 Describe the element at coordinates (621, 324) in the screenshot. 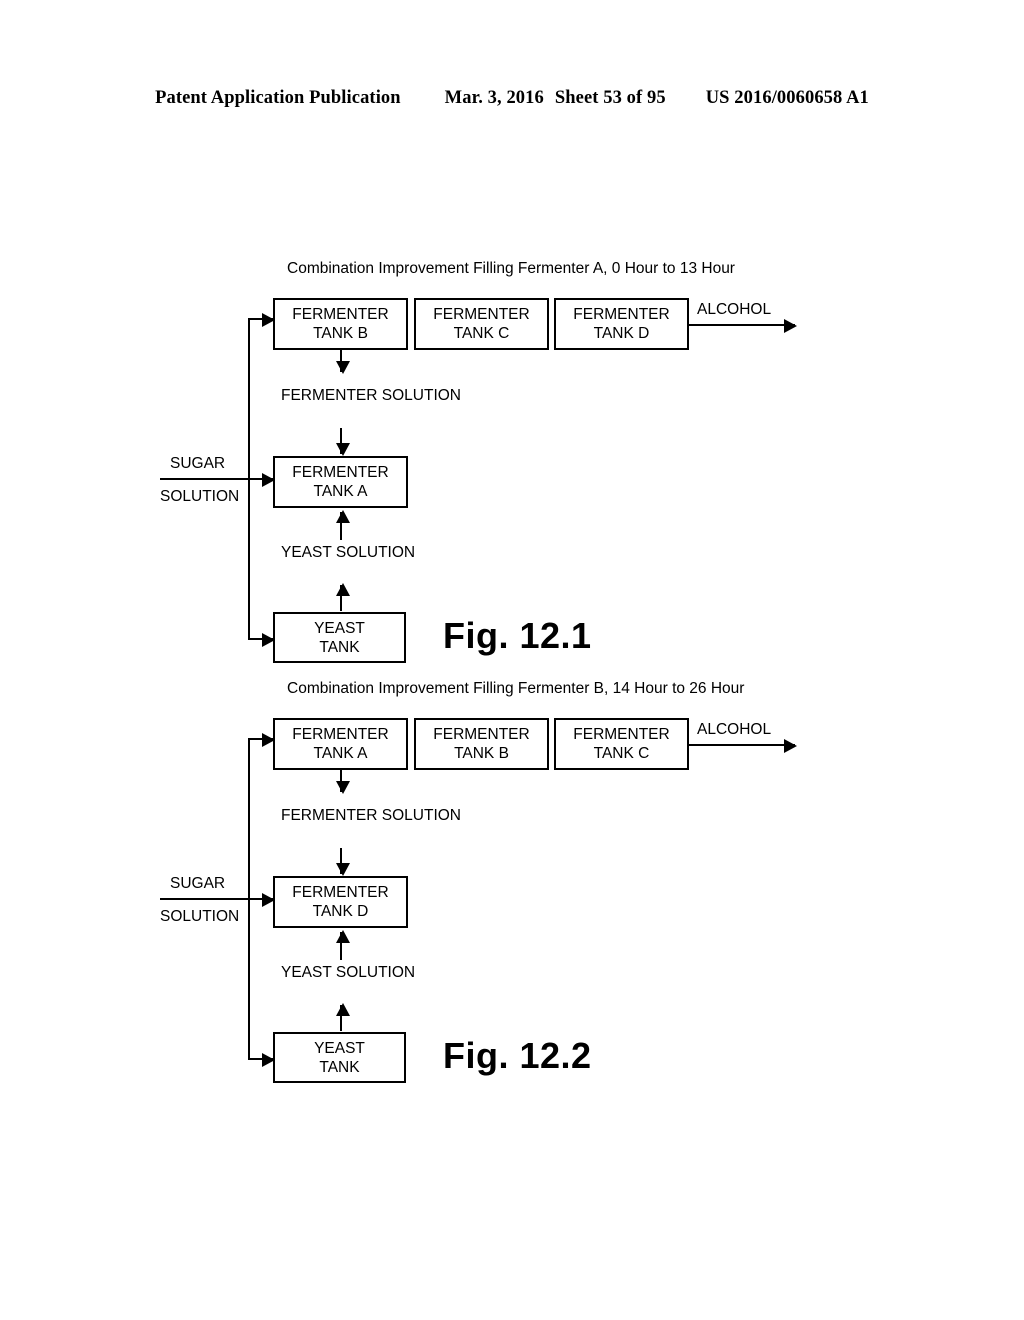

I see `fermenter-tank-box-3: FERMENTER TANK D` at that location.